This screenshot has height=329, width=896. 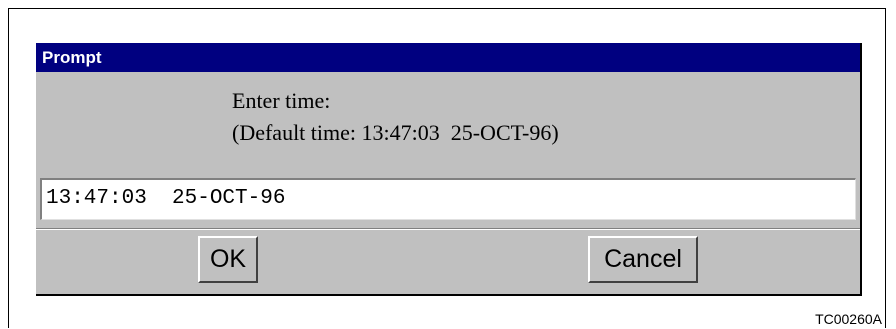 What do you see at coordinates (448, 199) in the screenshot?
I see `time-input: 13:47:03 25-OCT-96` at bounding box center [448, 199].